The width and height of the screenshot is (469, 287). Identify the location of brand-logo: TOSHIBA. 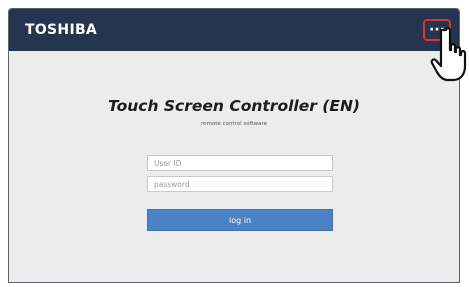
(61, 30).